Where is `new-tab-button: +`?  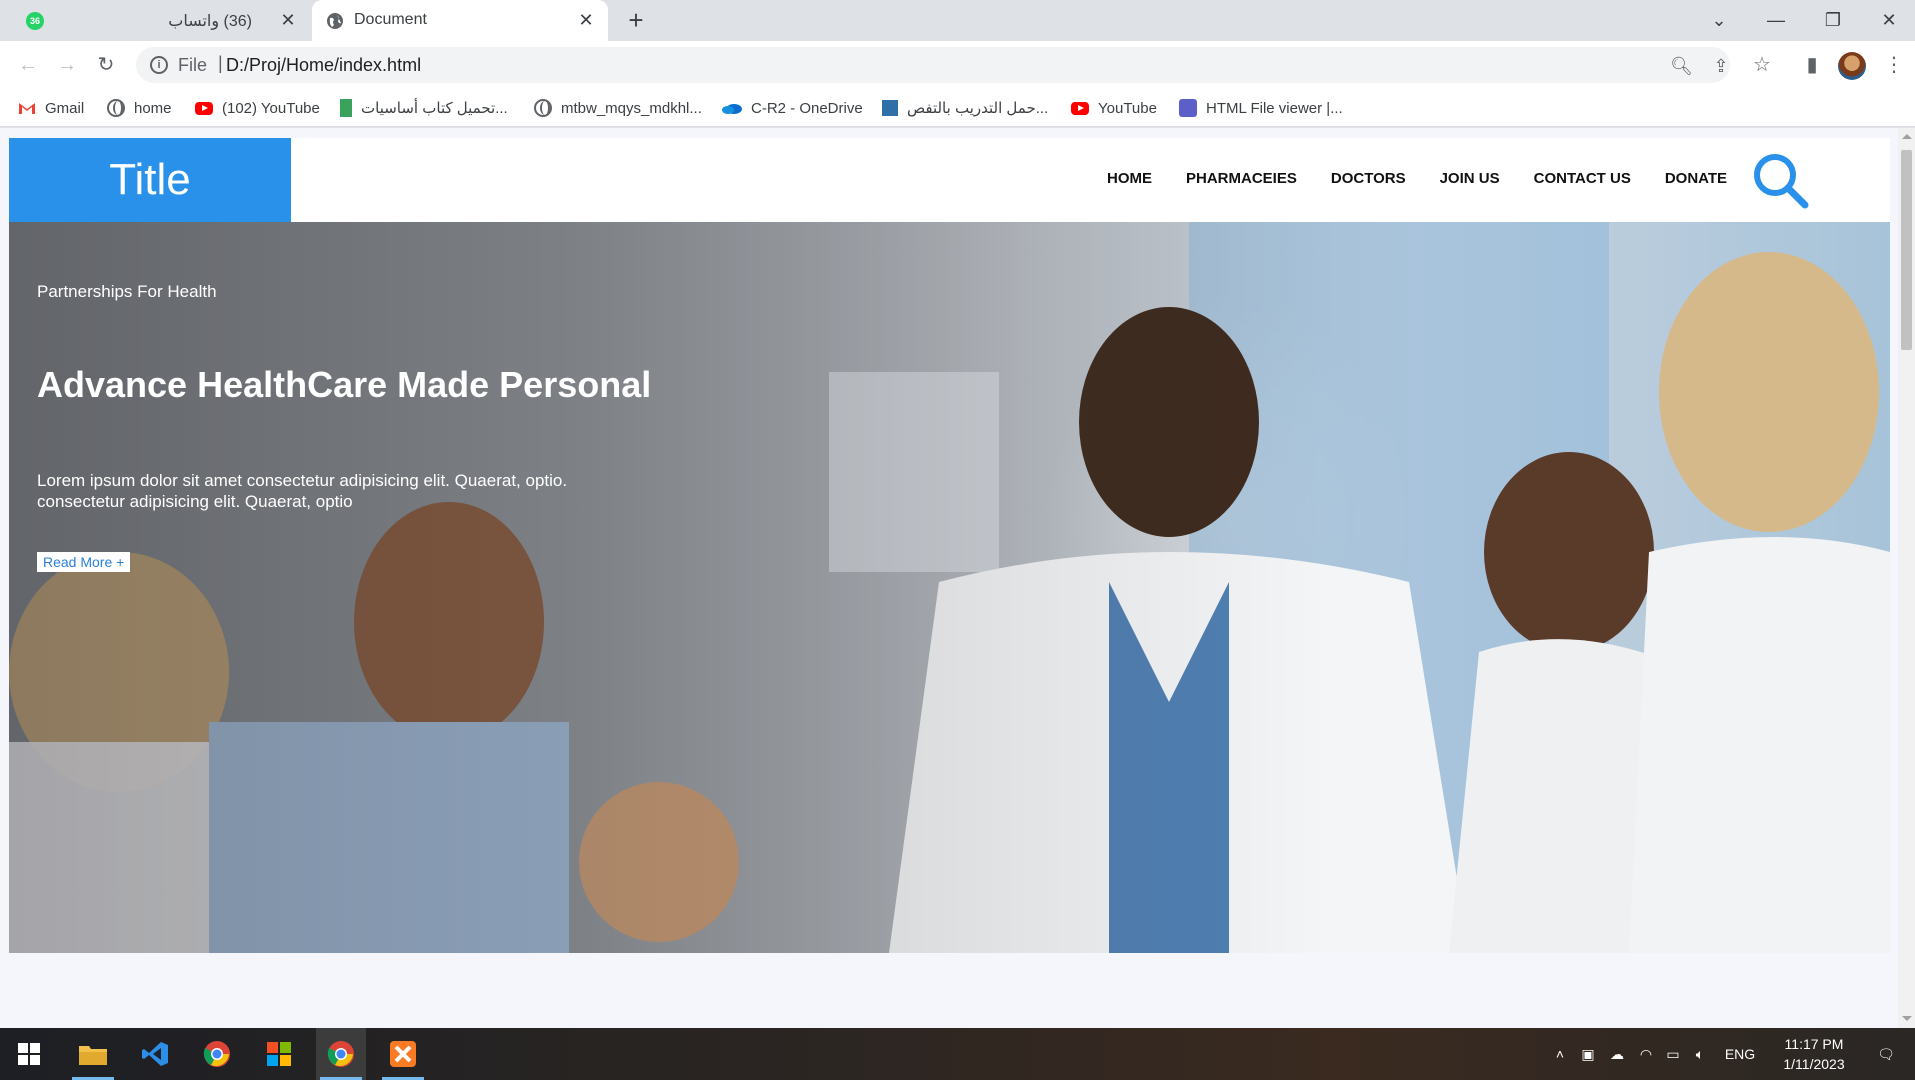
new-tab-button: + is located at coordinates (636, 20).